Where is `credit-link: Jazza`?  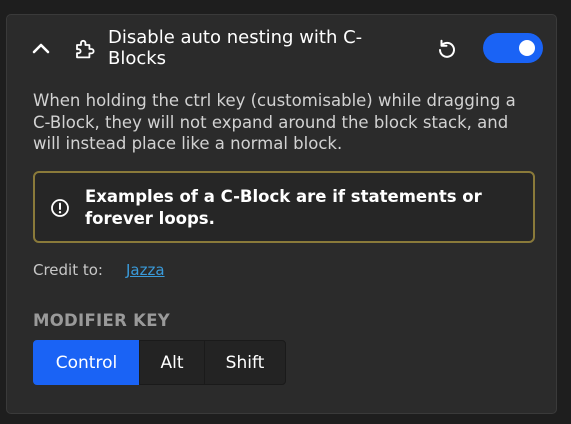 credit-link: Jazza is located at coordinates (145, 270).